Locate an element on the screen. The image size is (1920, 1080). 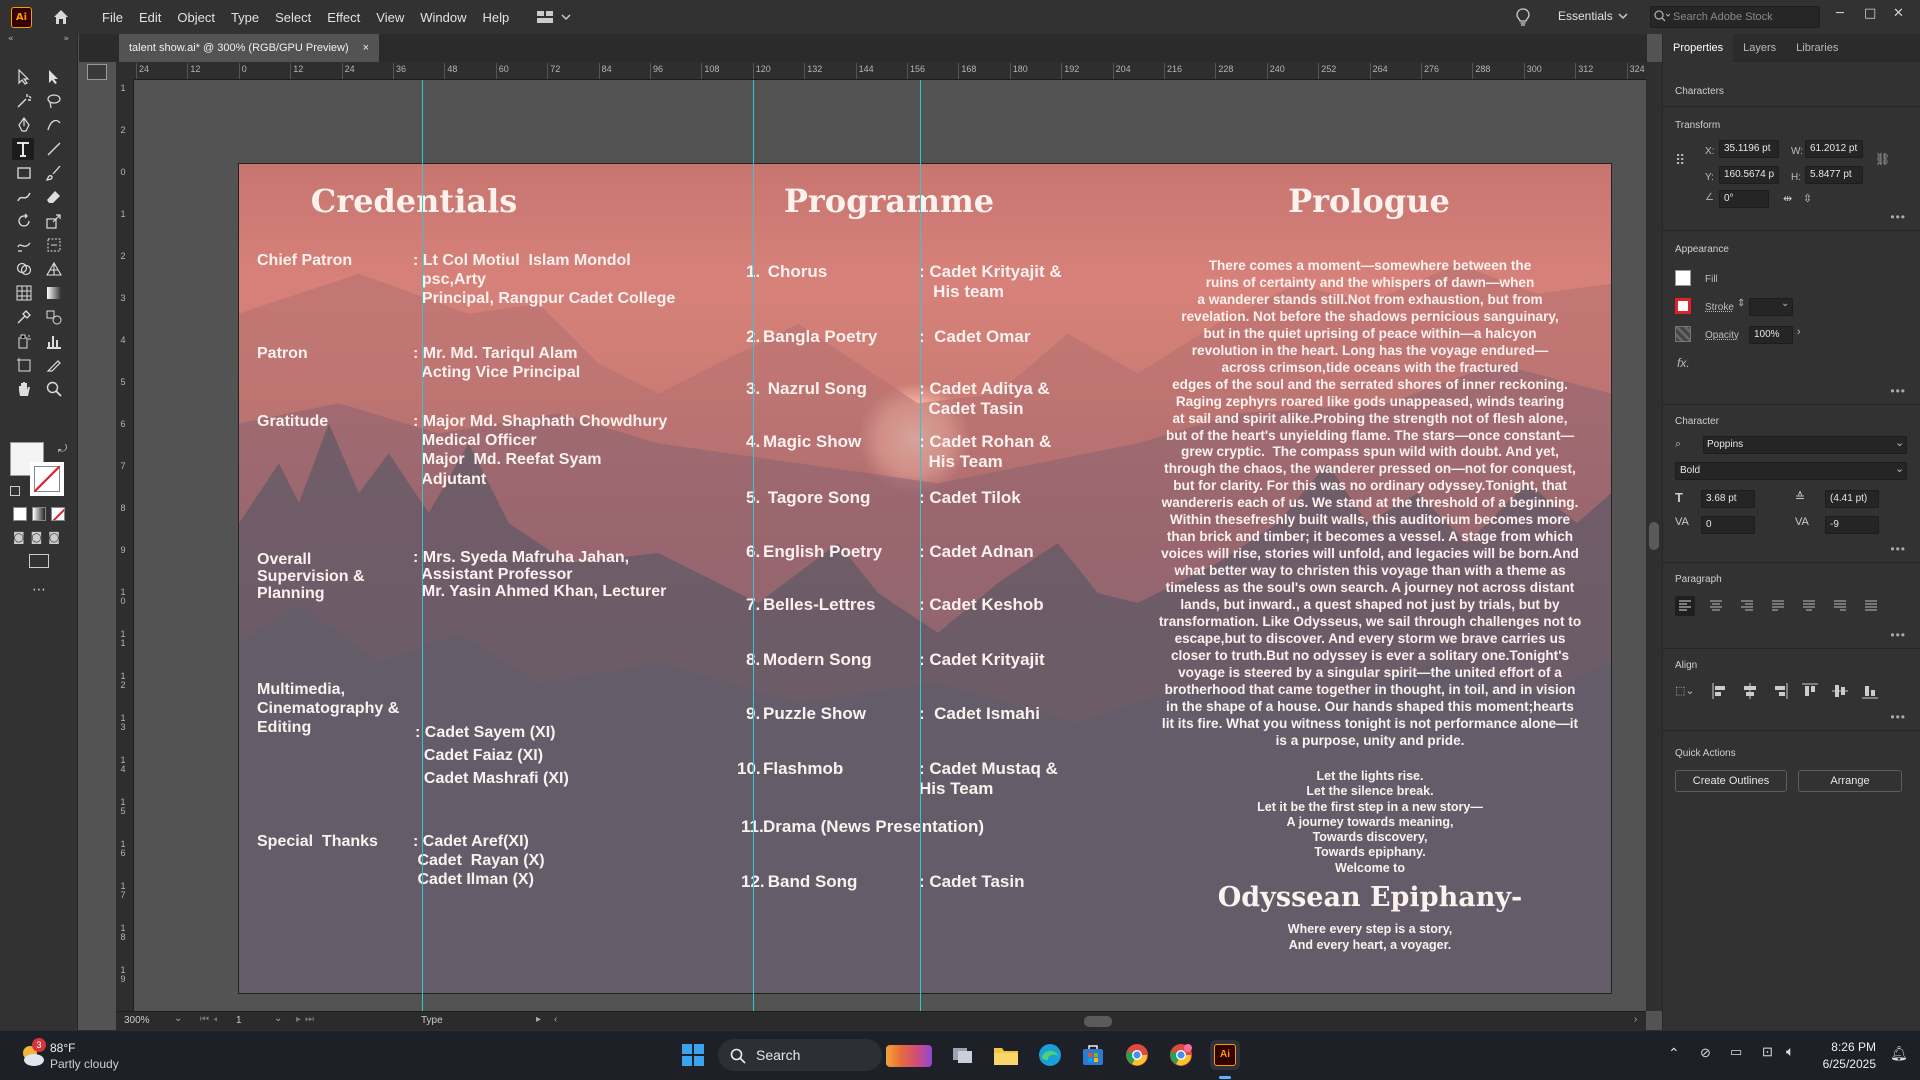
zoom-tool-icon is located at coordinates (54, 389).